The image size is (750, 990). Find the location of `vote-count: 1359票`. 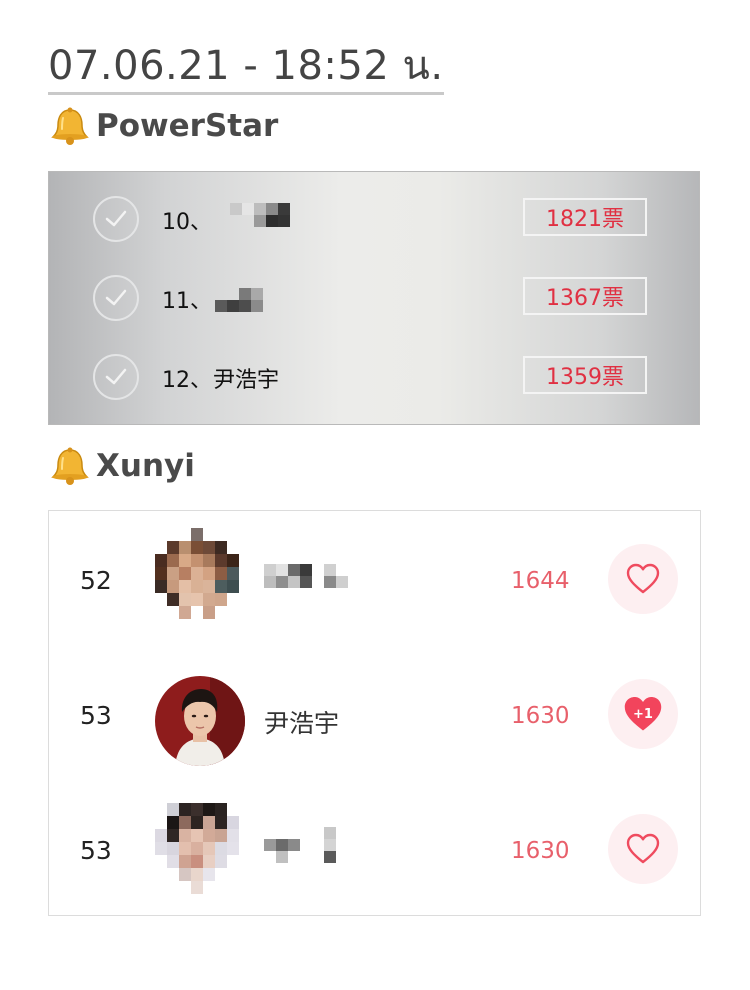

vote-count: 1359票 is located at coordinates (585, 375).